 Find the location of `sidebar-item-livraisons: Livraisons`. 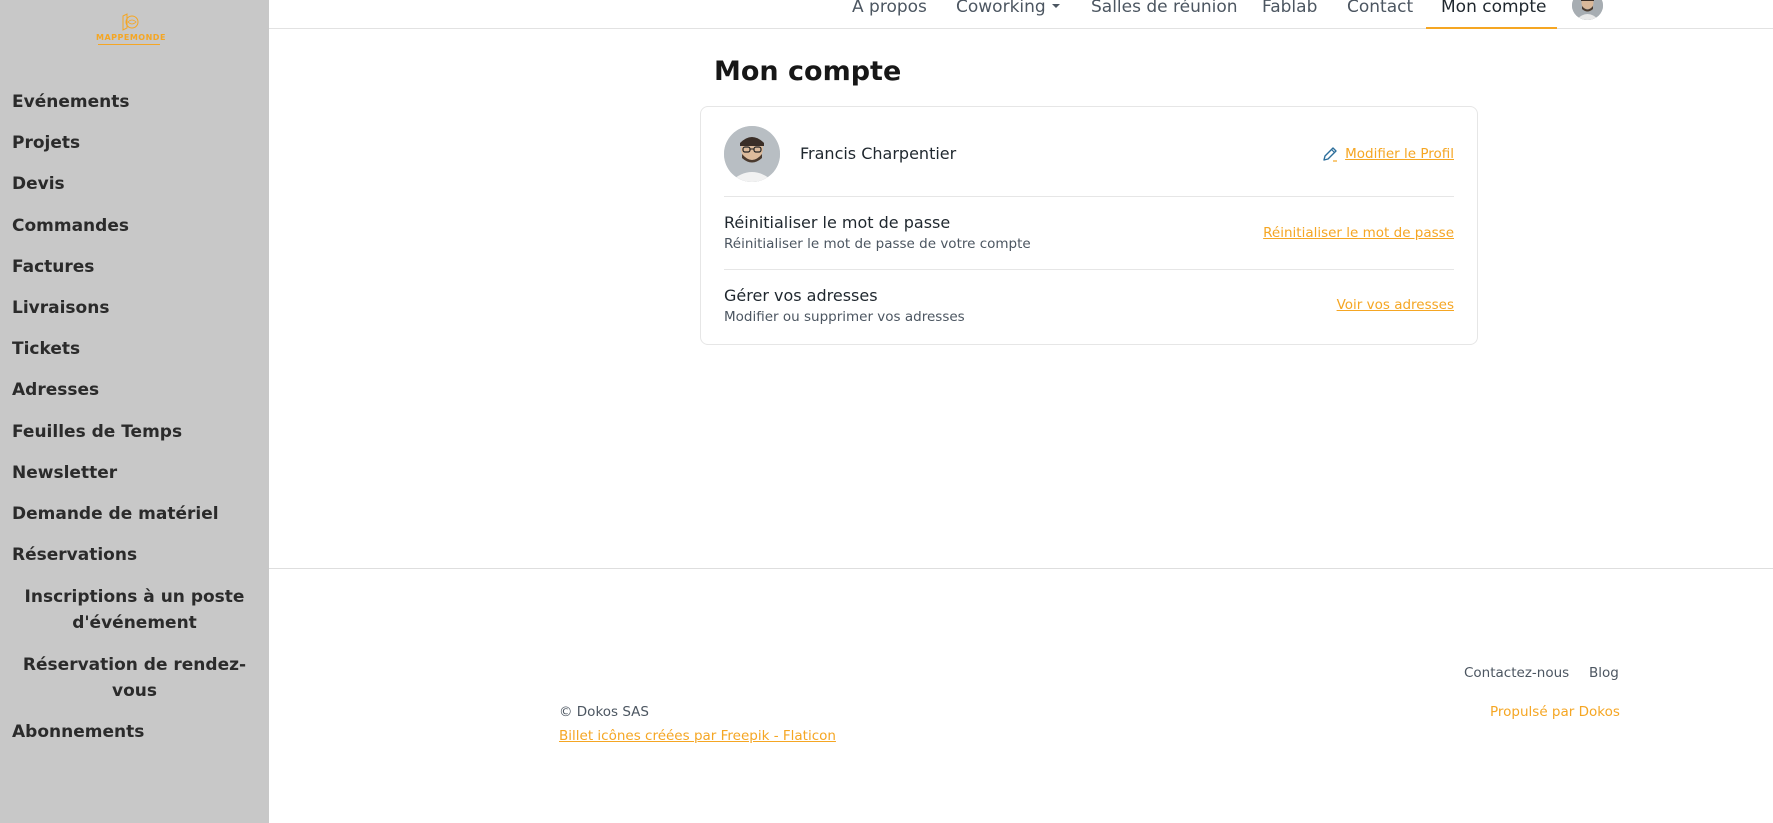

sidebar-item-livraisons: Livraisons is located at coordinates (134, 308).